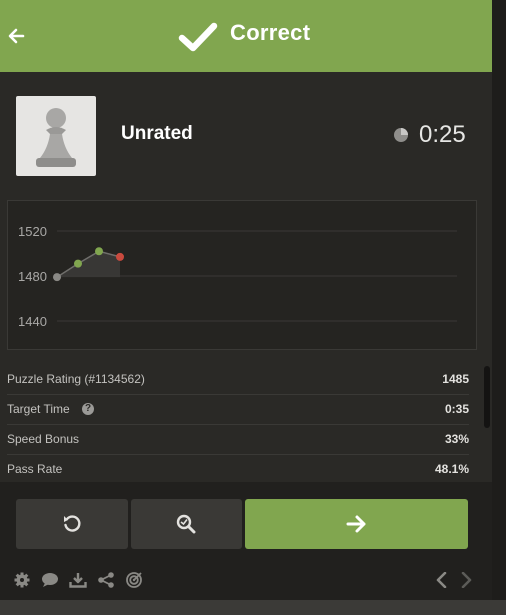  What do you see at coordinates (88, 409) in the screenshot?
I see `help-icon: ?` at bounding box center [88, 409].